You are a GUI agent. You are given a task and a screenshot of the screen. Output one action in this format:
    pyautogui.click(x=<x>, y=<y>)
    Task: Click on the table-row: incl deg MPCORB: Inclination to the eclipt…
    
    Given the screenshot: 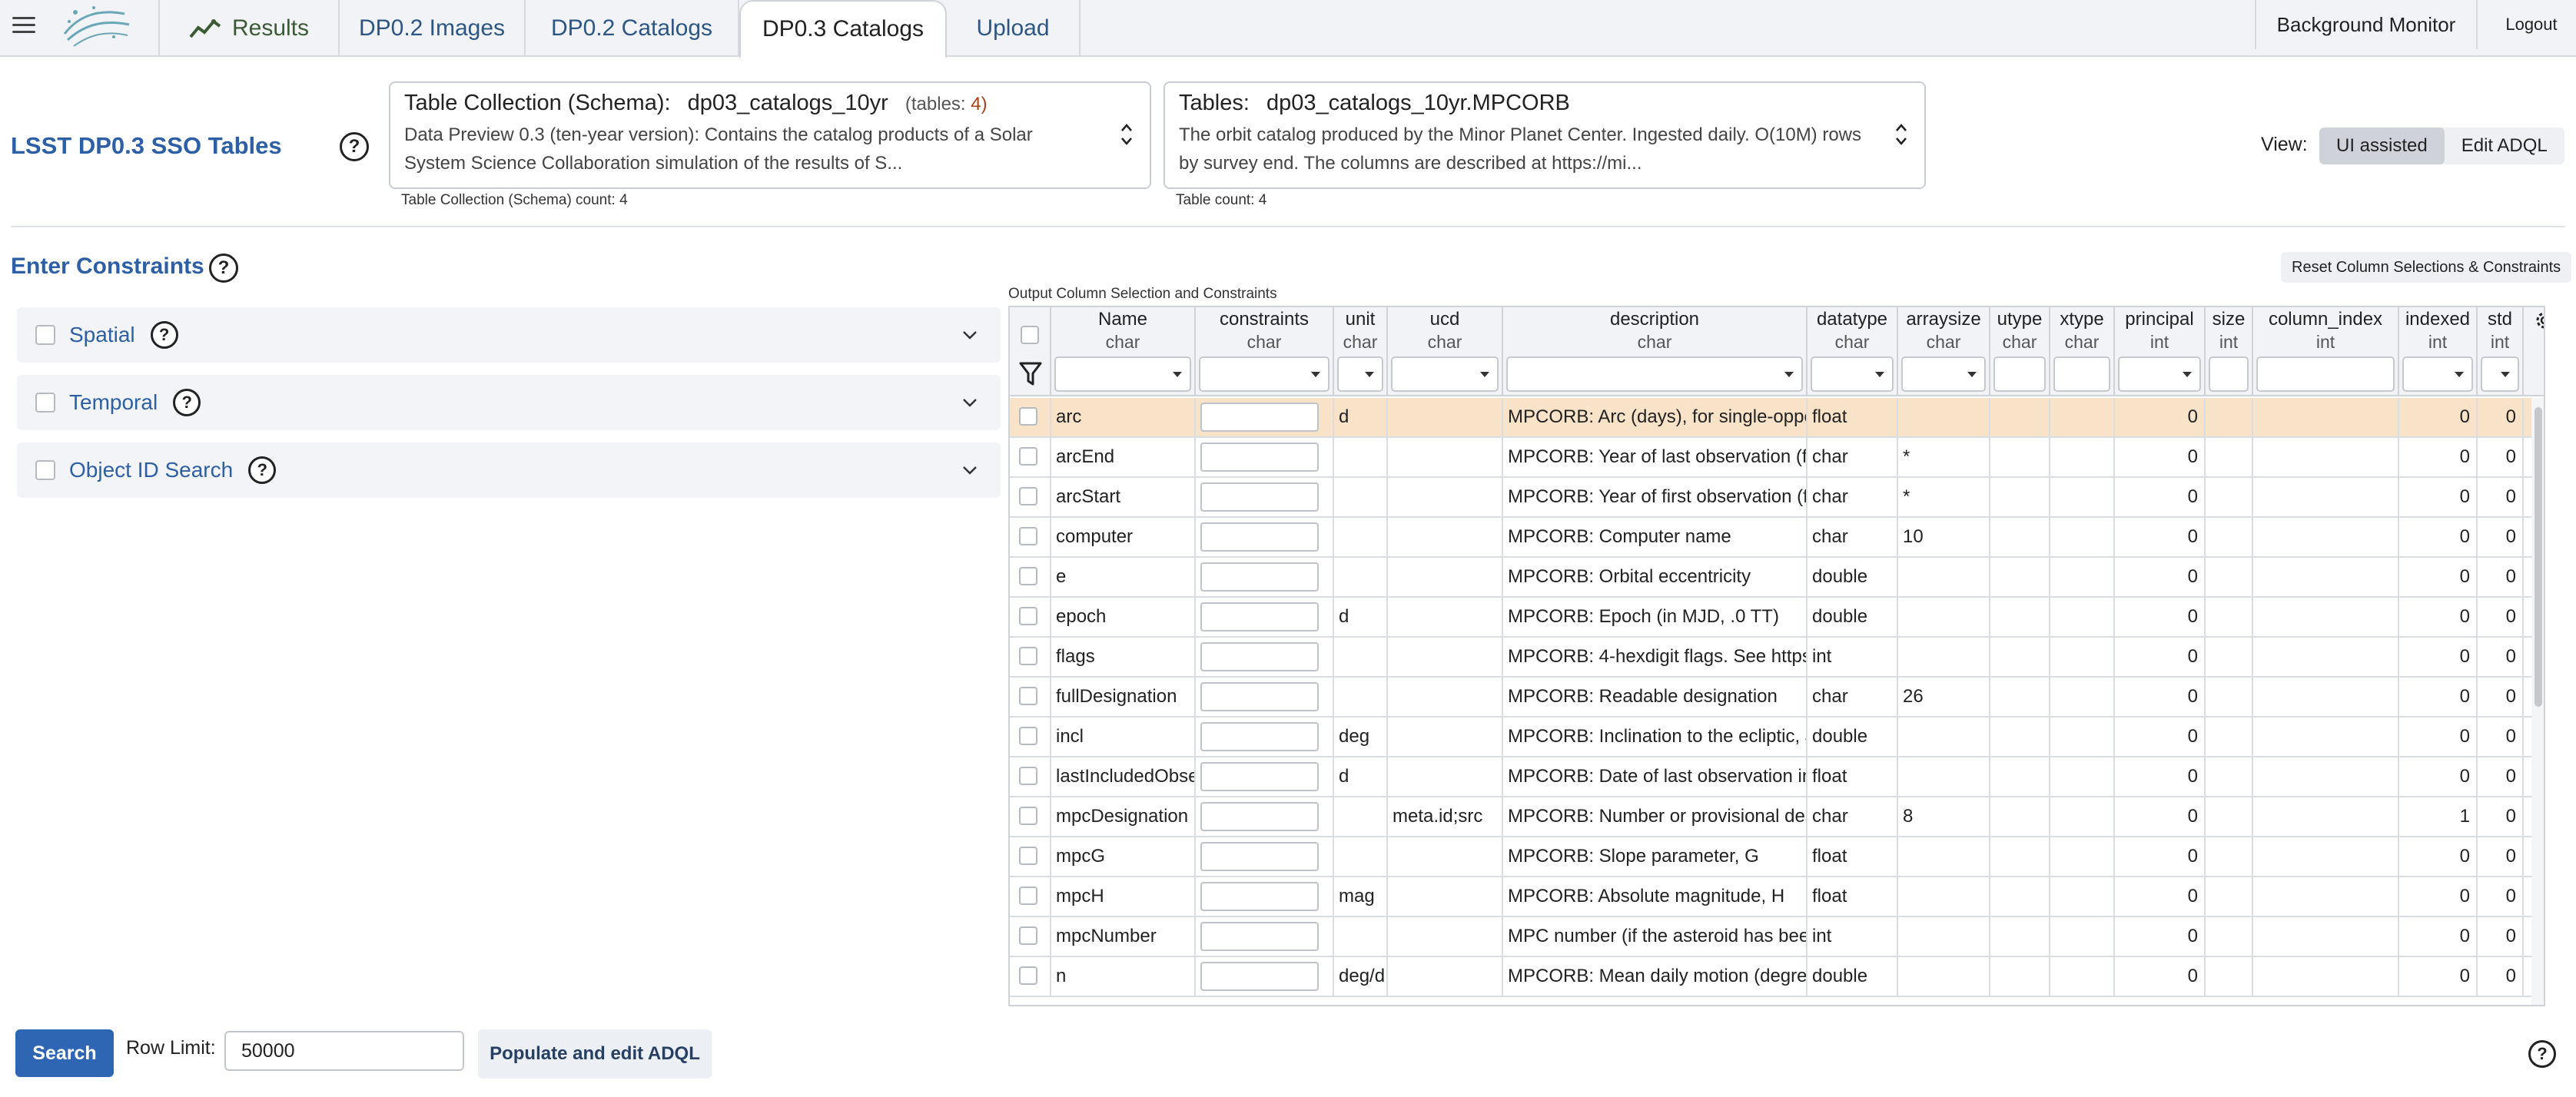 What is the action you would take?
    pyautogui.click(x=1777, y=738)
    